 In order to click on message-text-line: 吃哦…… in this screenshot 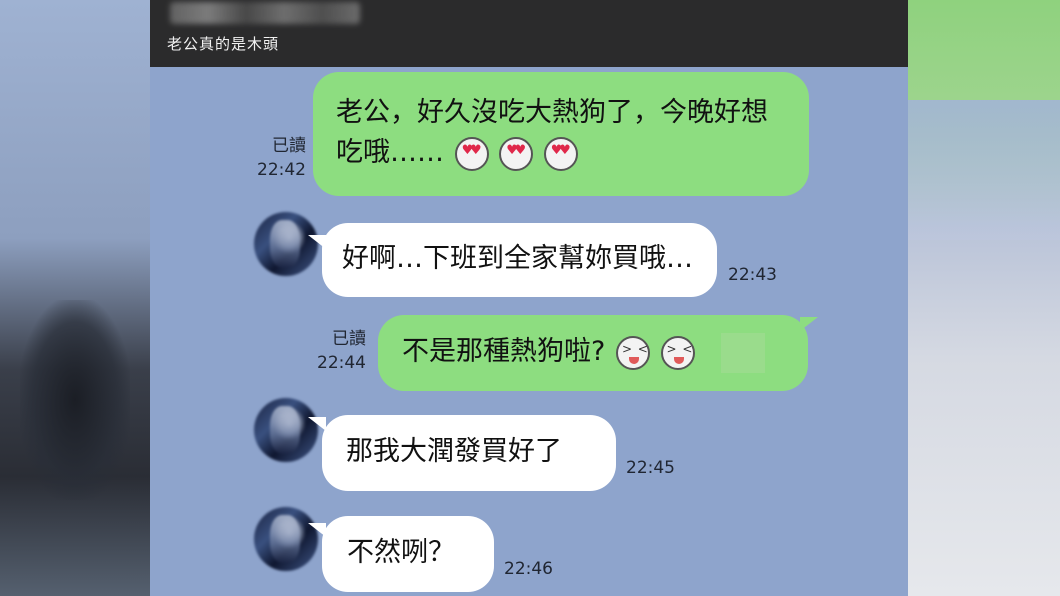, I will do `click(572, 153)`.